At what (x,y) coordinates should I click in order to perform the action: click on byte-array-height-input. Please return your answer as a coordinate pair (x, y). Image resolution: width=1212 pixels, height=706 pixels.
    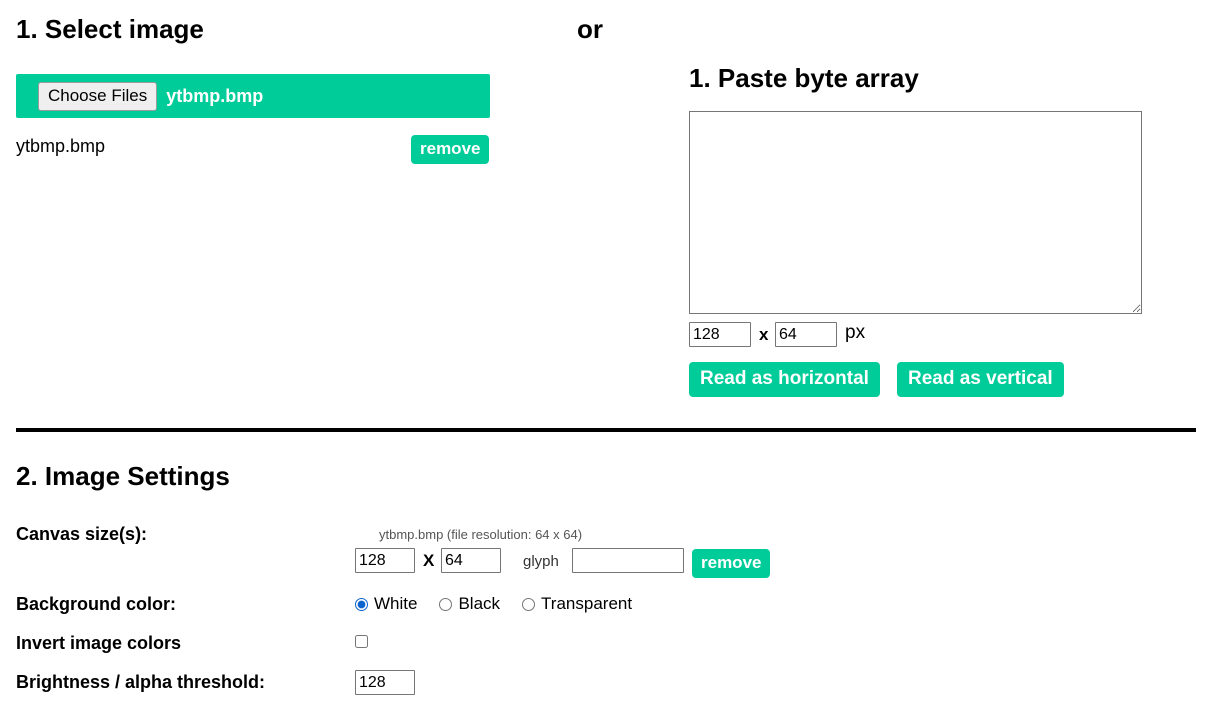
    Looking at the image, I should click on (806, 334).